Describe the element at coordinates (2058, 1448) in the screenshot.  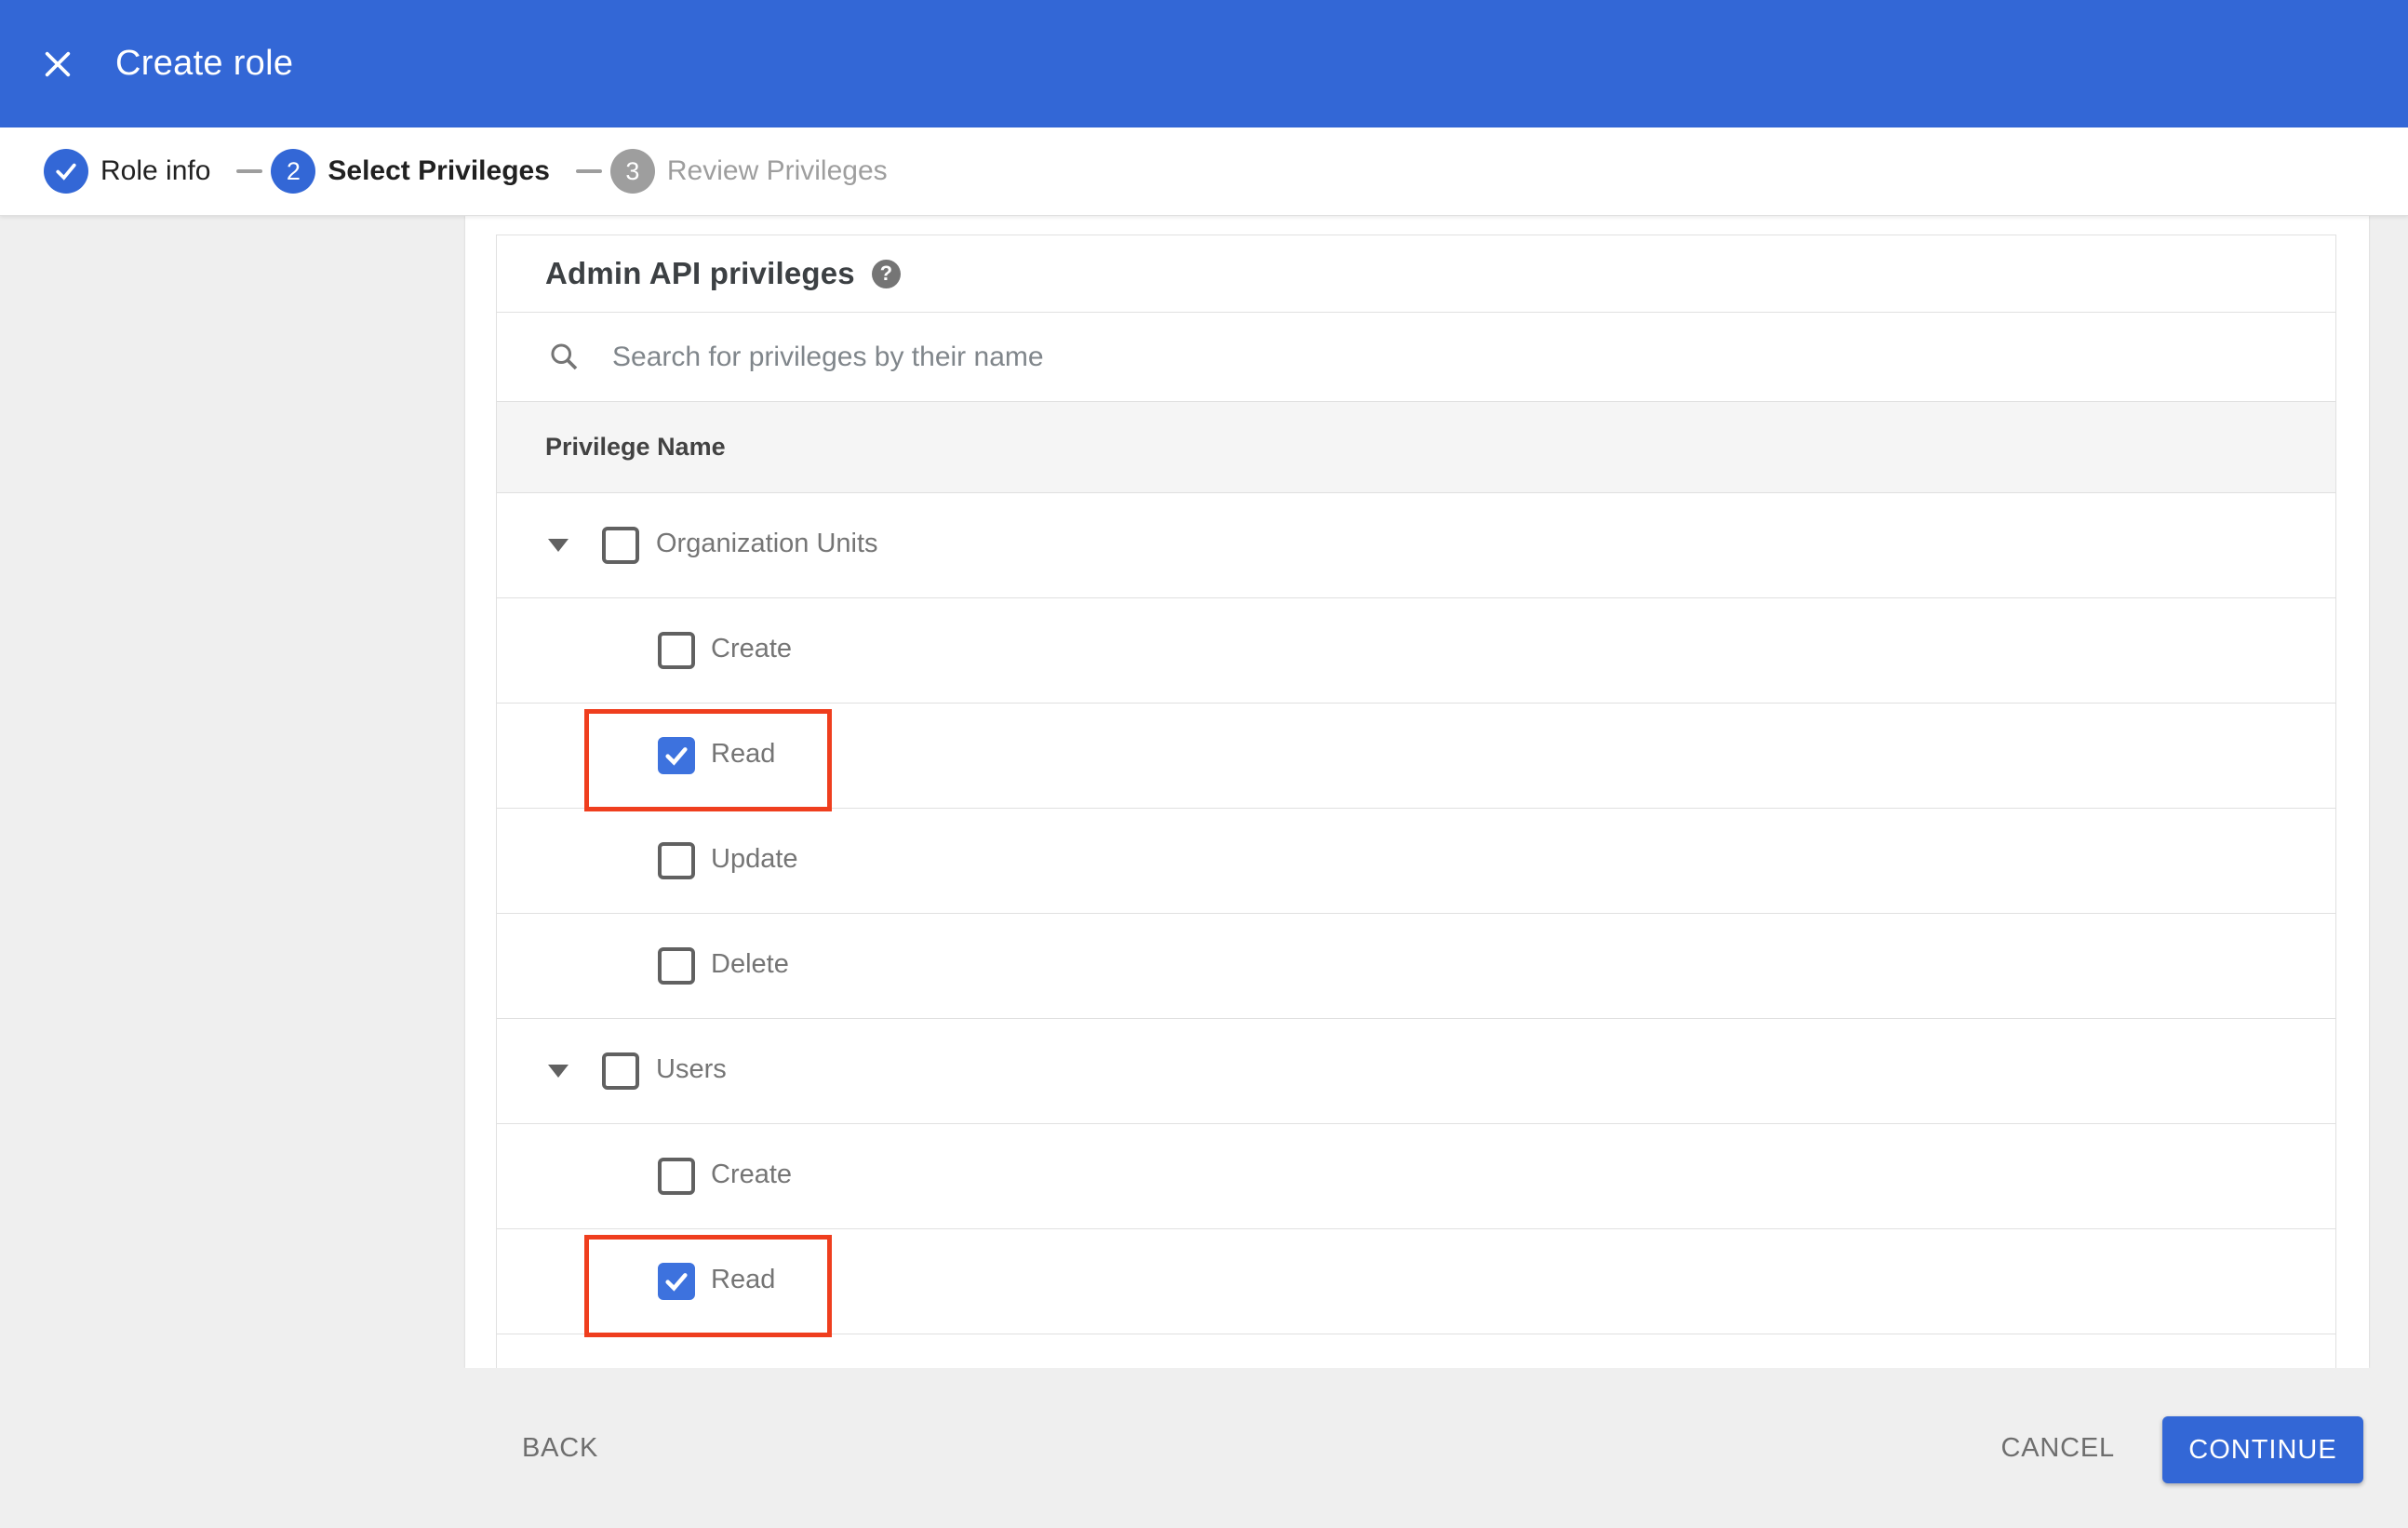
I see `cancel-button: CANCEL` at that location.